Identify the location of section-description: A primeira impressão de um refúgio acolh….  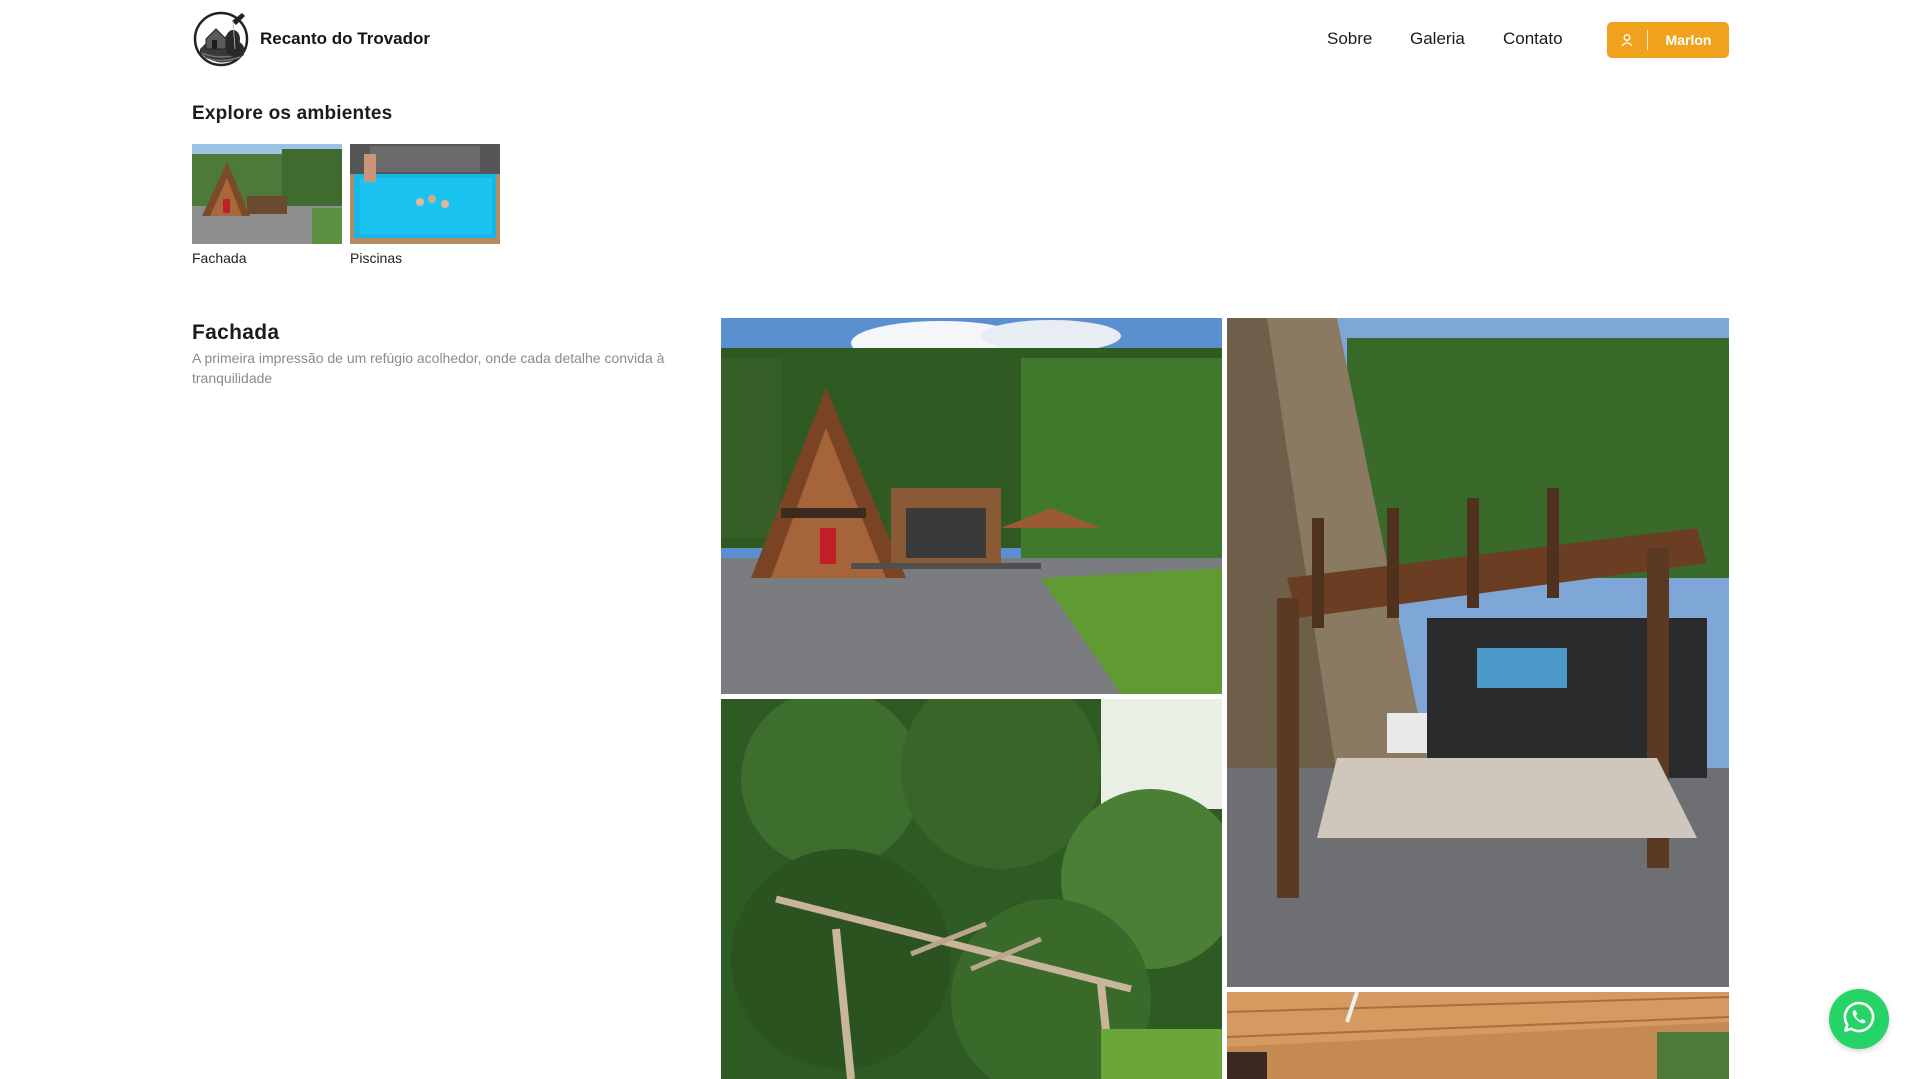
(428, 368).